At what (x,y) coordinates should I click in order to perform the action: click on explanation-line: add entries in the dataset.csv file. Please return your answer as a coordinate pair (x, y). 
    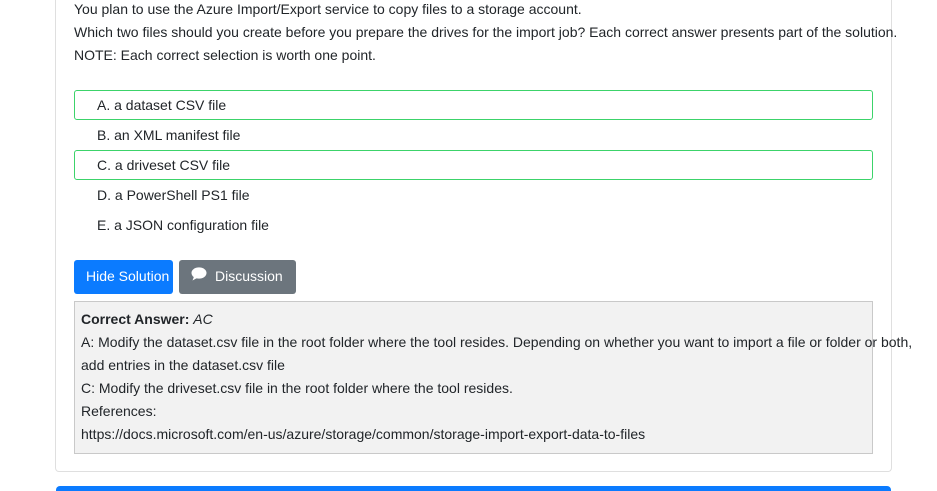
    Looking at the image, I should click on (183, 365).